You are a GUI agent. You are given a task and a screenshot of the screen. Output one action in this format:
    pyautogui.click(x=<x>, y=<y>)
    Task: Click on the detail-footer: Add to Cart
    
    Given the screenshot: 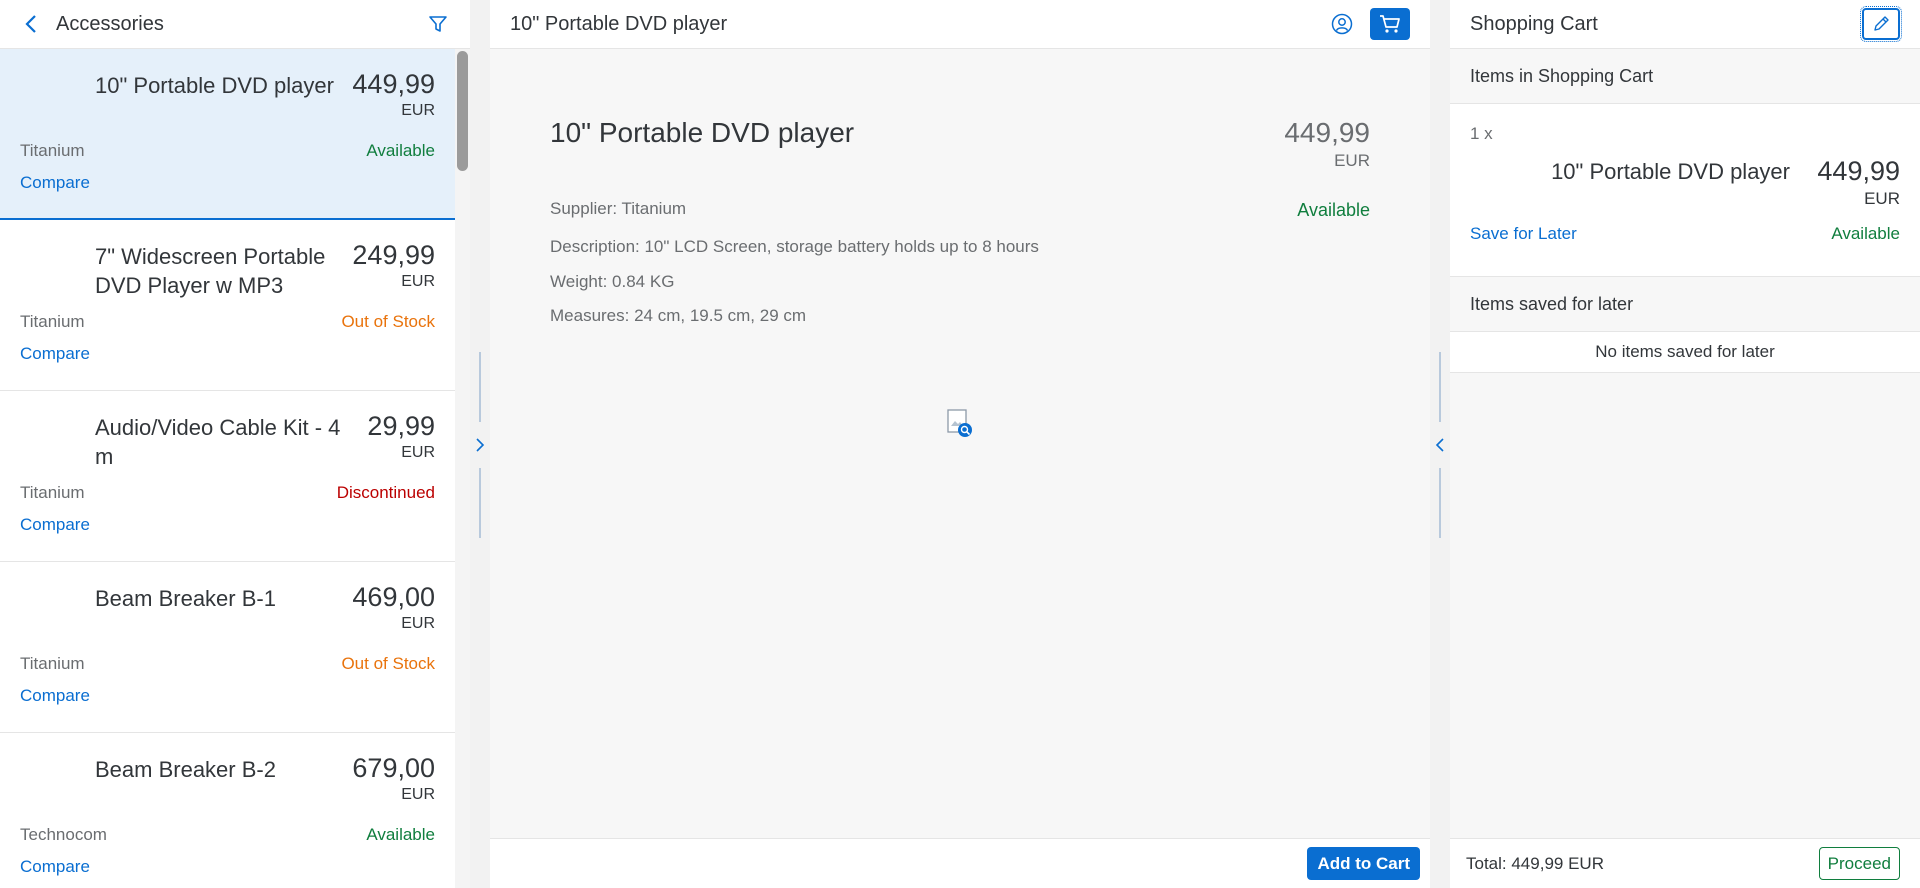 What is the action you would take?
    pyautogui.click(x=960, y=863)
    